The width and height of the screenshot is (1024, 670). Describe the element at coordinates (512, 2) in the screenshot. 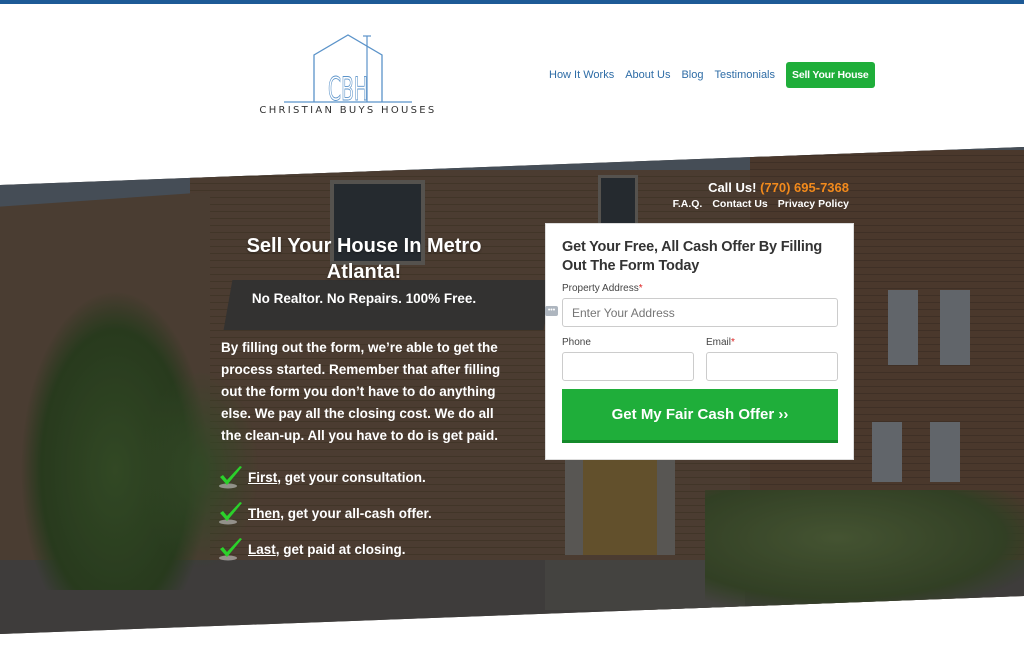

I see `top-accent-bar` at that location.